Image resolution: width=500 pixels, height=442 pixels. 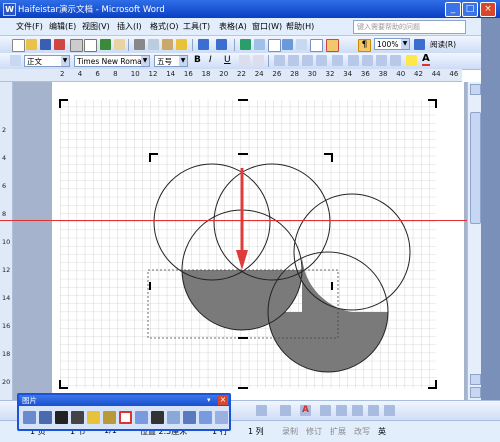 What do you see at coordinates (267, 26) in the screenshot?
I see `menu-window: 窗口(W)` at bounding box center [267, 26].